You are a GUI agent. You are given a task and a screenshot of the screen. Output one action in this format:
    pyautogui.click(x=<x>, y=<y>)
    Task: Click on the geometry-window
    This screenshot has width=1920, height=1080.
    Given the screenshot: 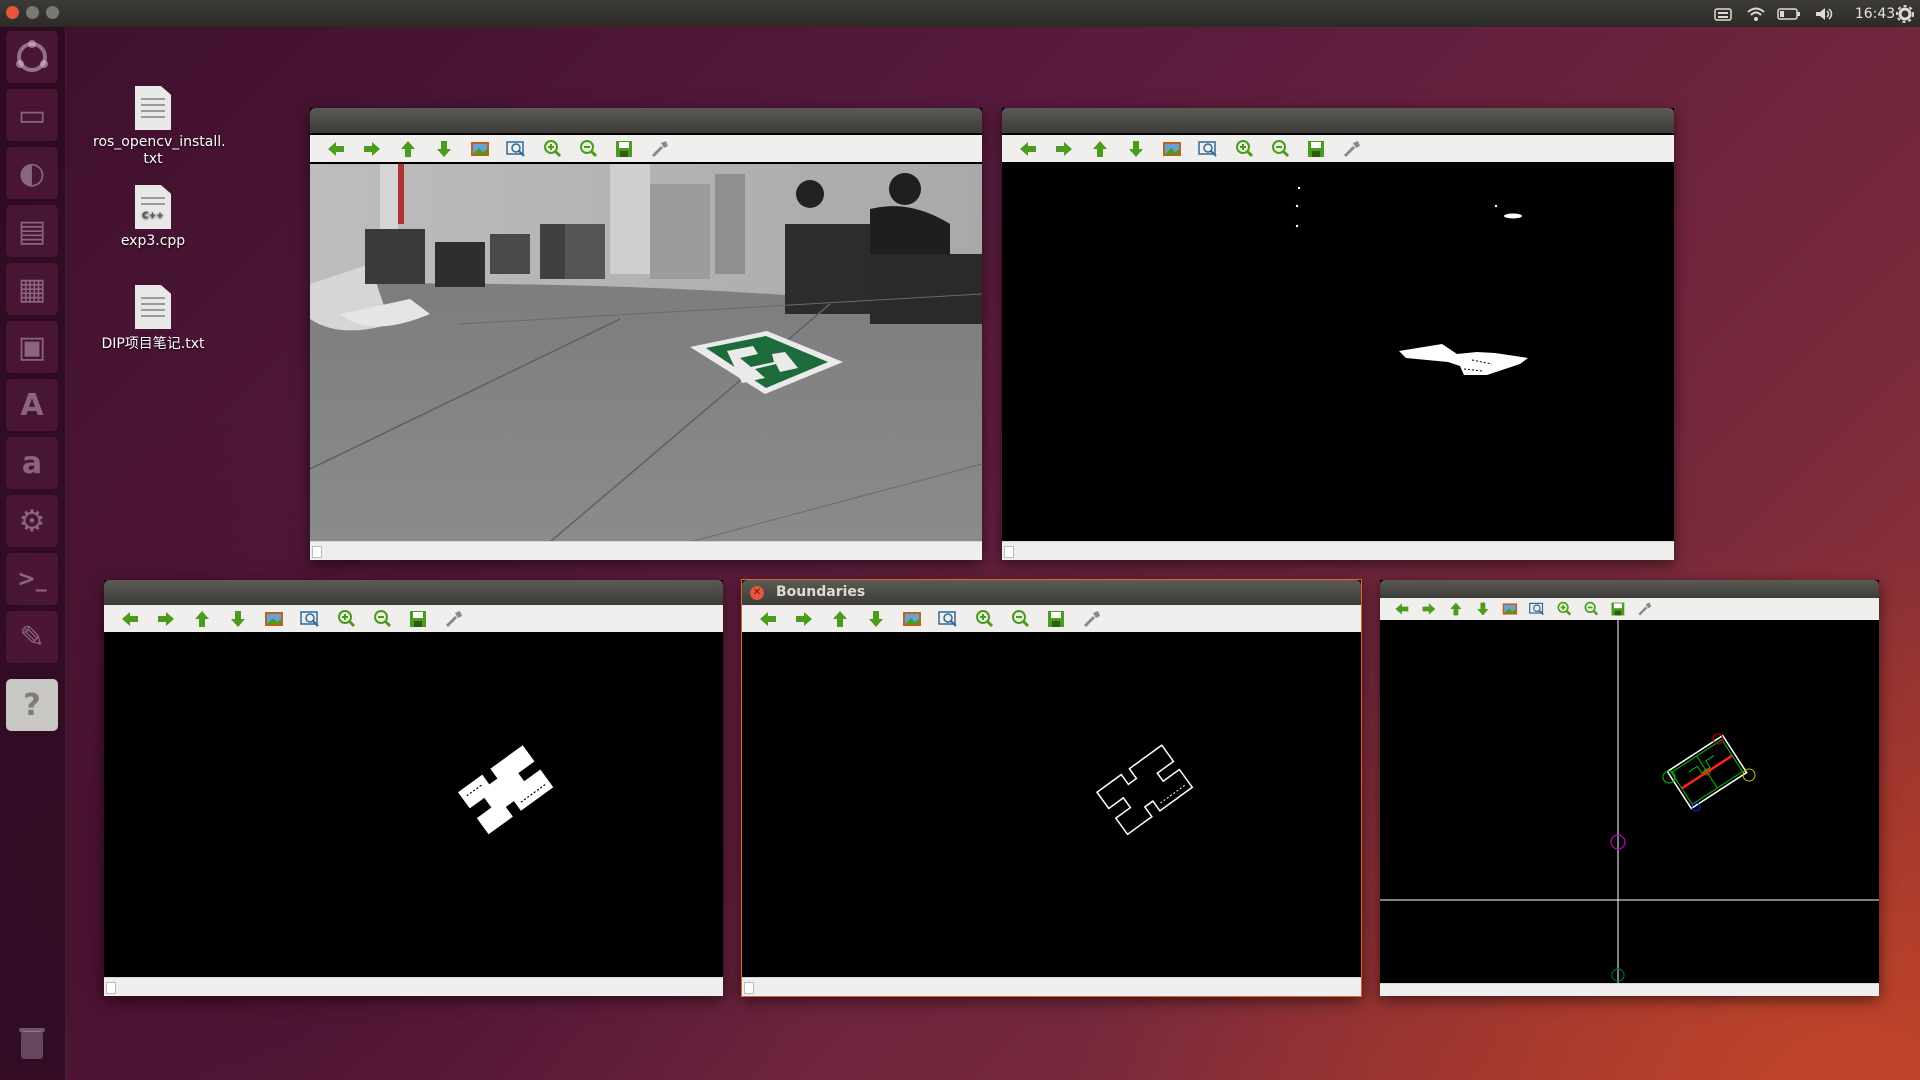 What is the action you would take?
    pyautogui.click(x=1629, y=788)
    